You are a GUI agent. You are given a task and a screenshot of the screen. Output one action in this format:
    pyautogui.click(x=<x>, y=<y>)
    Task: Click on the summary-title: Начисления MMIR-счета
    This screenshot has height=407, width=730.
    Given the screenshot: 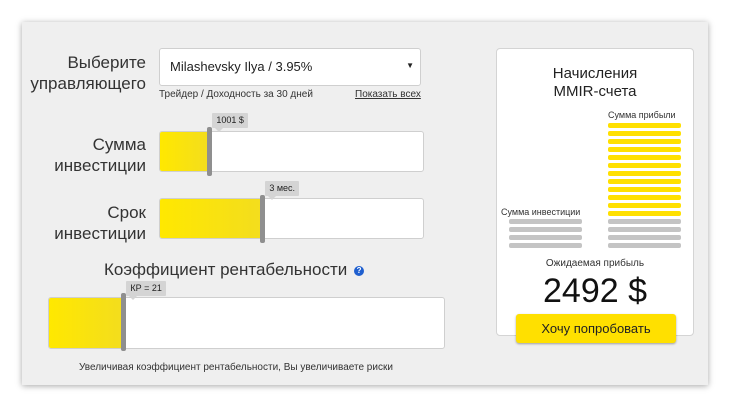 What is the action you would take?
    pyautogui.click(x=595, y=83)
    